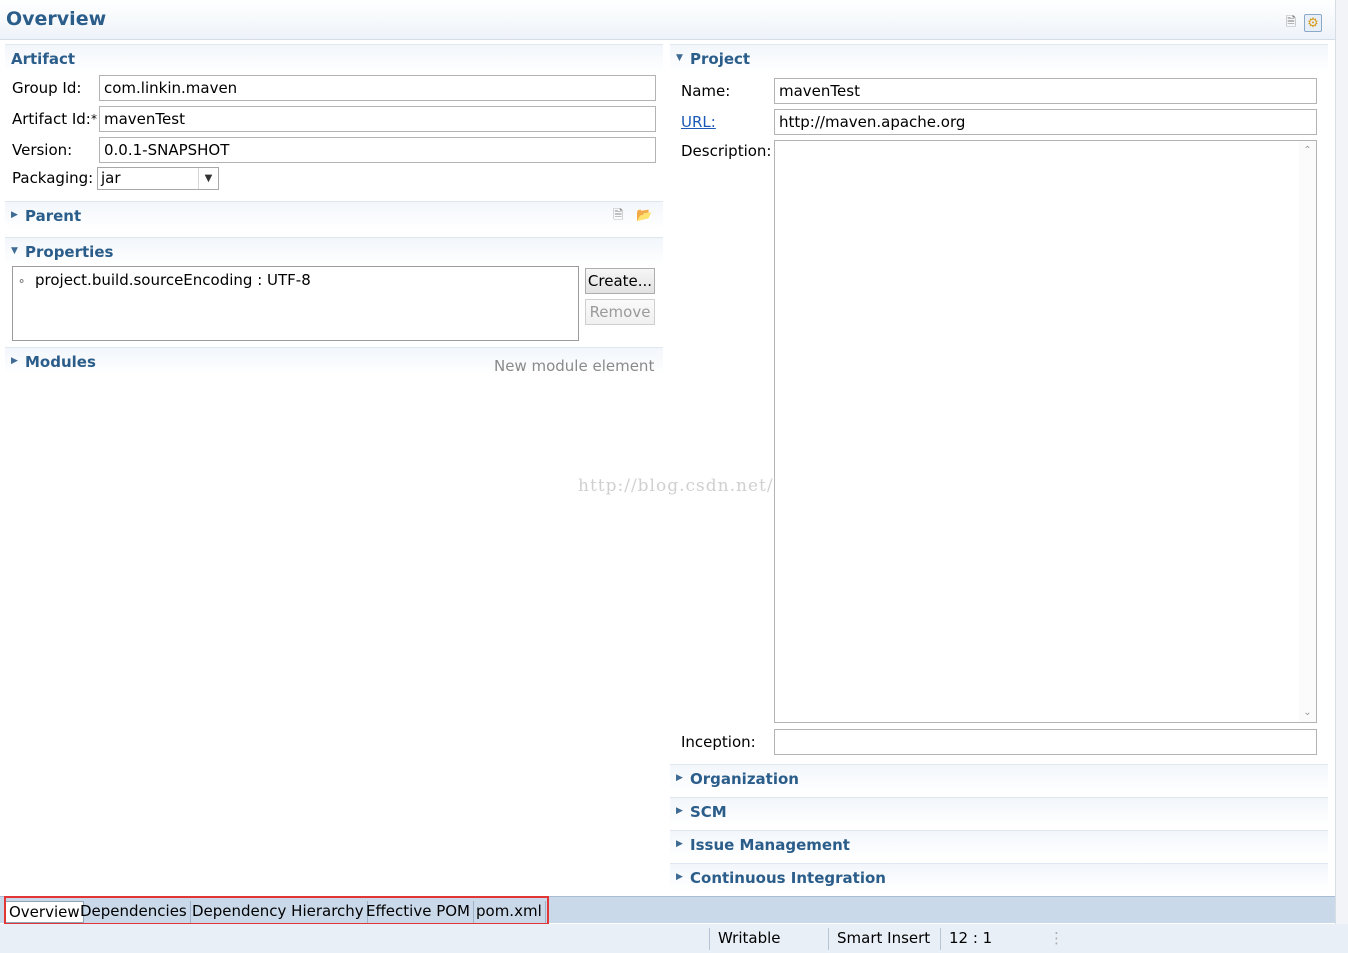 The height and width of the screenshot is (953, 1348). I want to click on inception-input, so click(1045, 742).